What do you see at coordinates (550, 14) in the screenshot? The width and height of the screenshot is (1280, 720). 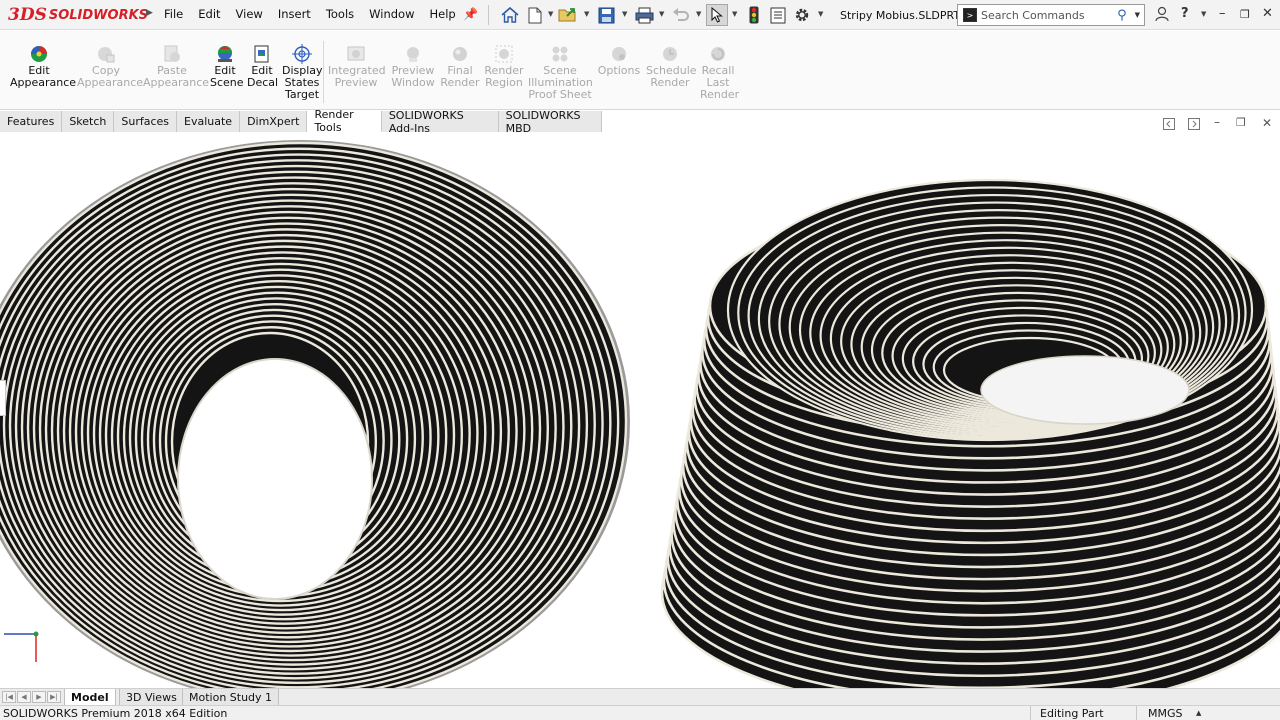 I see `new-dropdown-icon: ▼` at bounding box center [550, 14].